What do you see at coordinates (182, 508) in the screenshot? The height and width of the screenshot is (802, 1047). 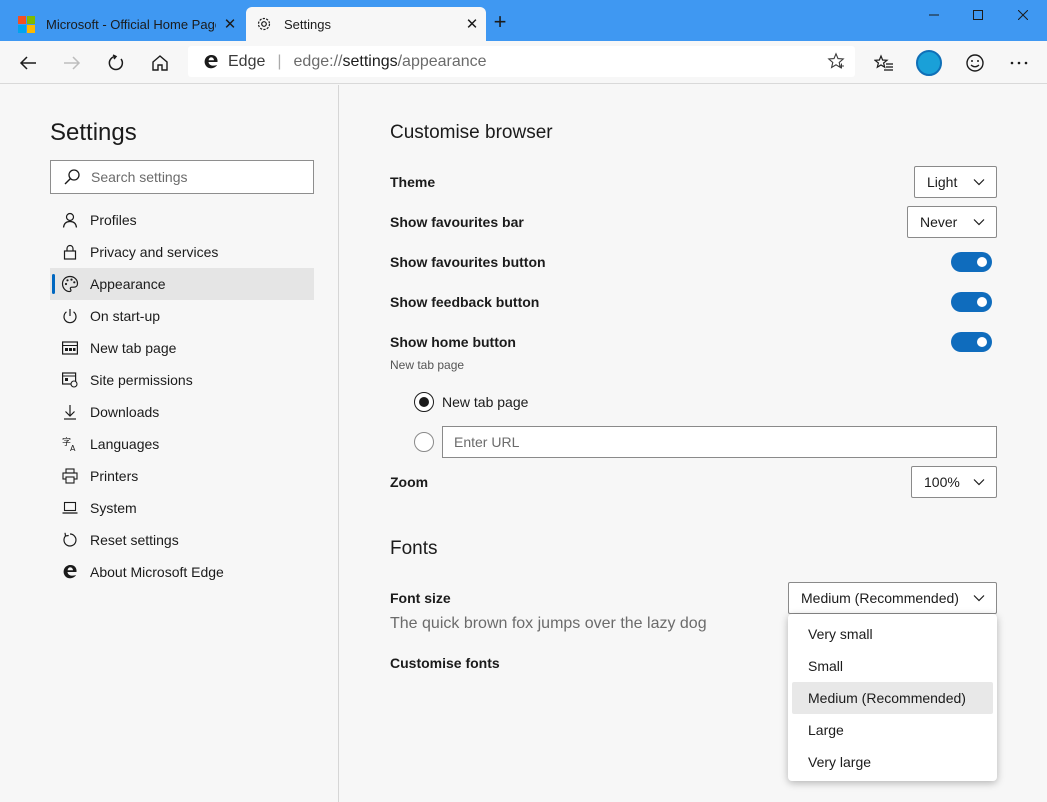 I see `sidebar-item-system: System` at bounding box center [182, 508].